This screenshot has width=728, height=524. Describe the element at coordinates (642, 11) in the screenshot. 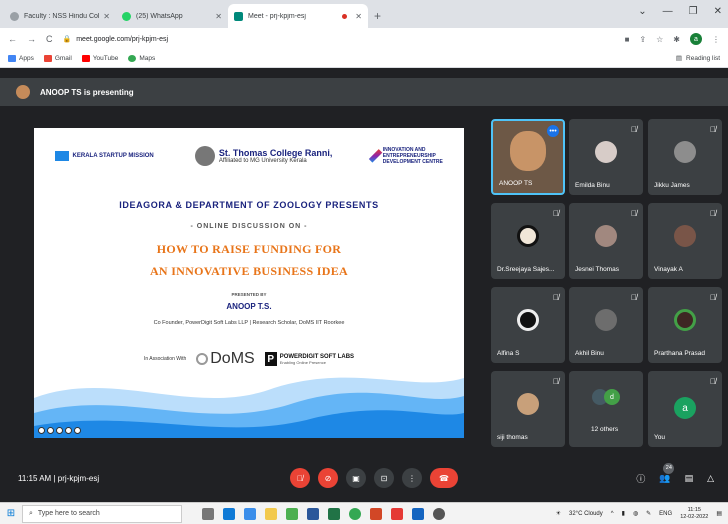

I see `chevron-down-icon: ⌄` at that location.